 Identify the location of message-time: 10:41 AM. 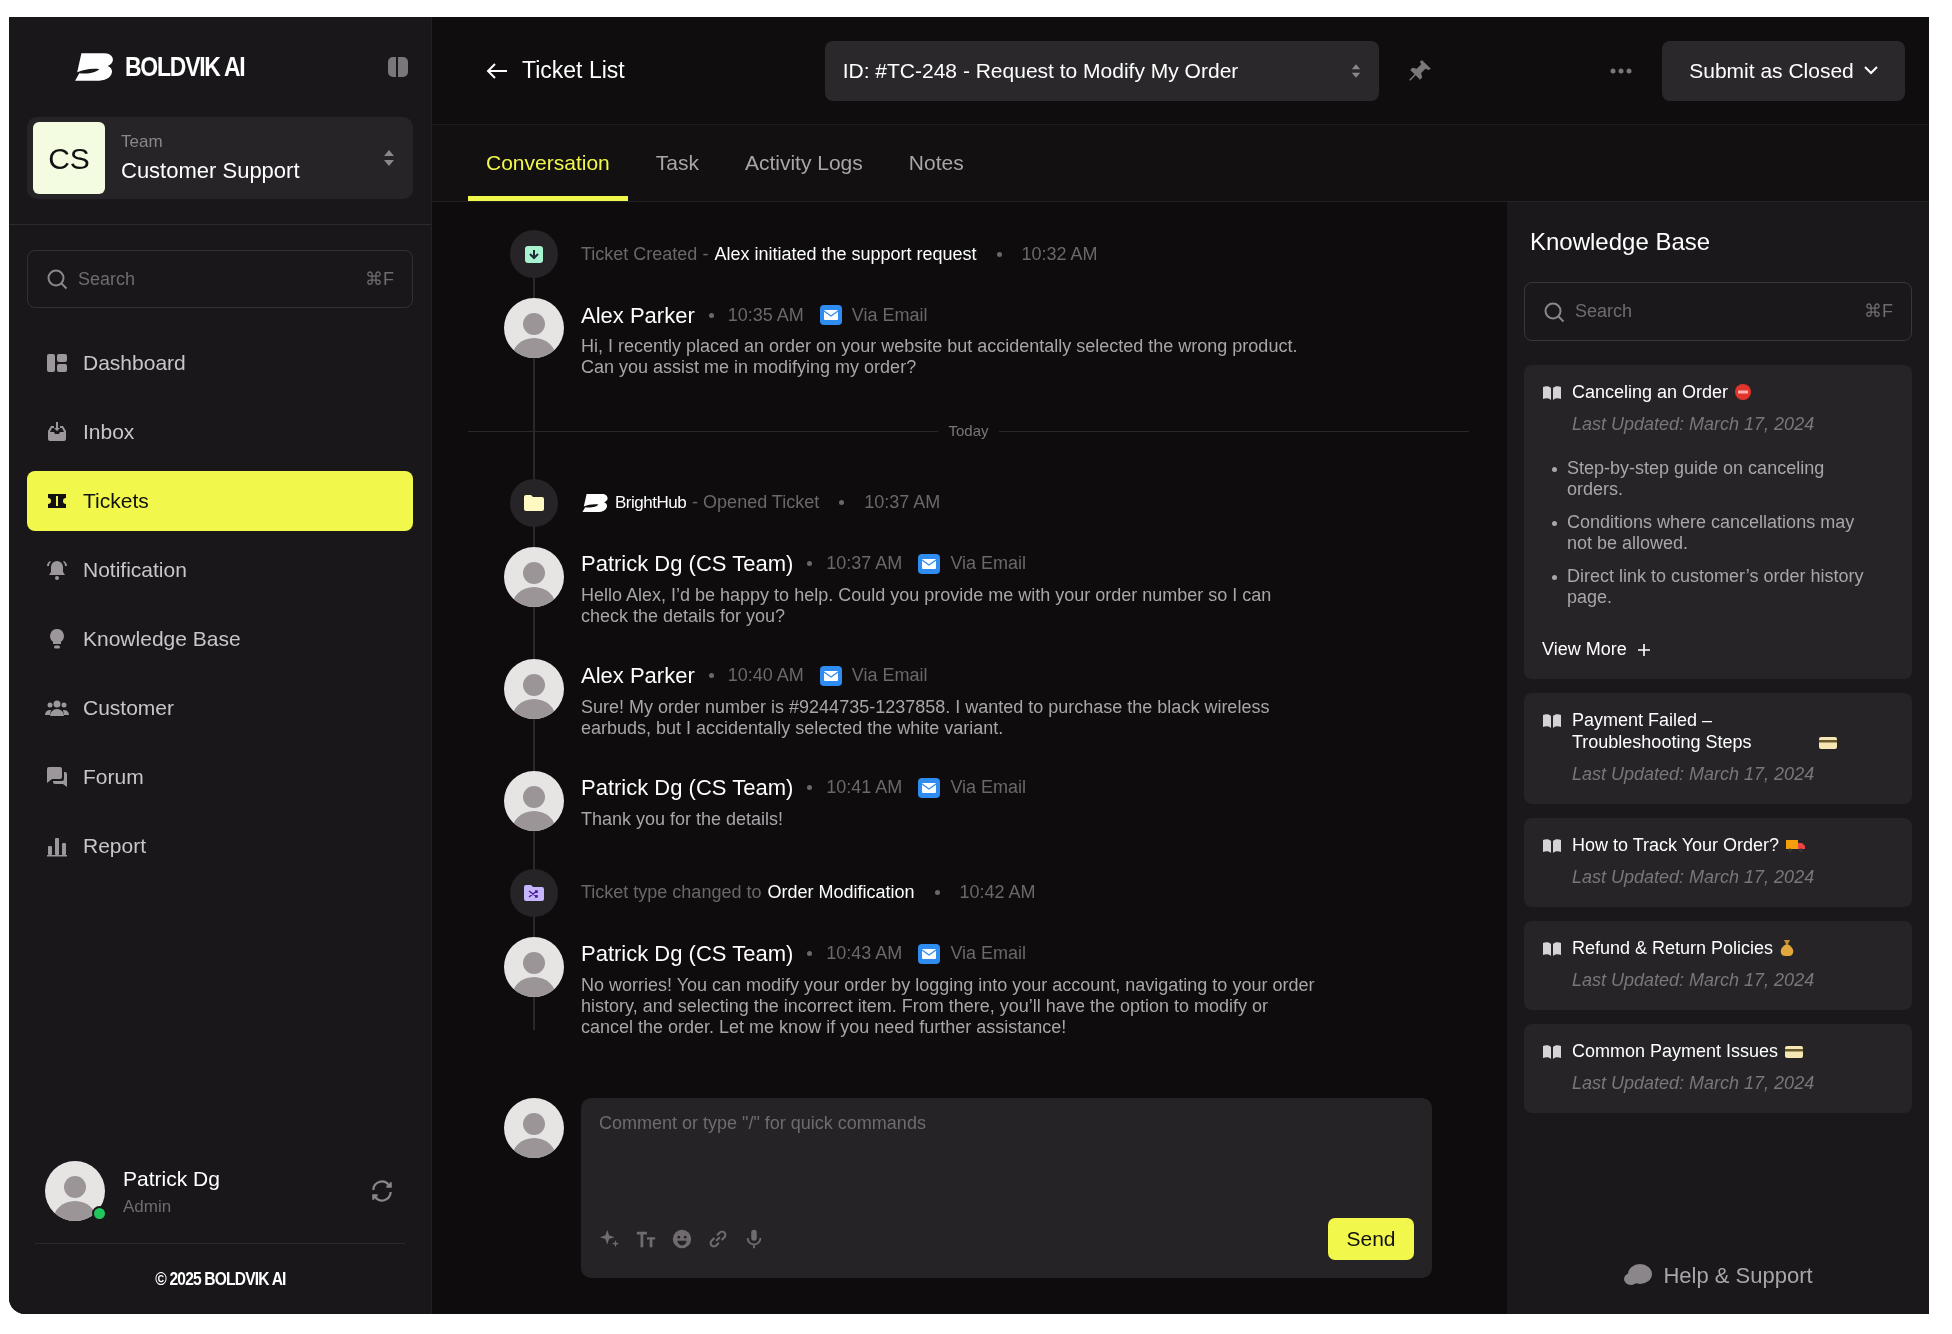
(864, 787).